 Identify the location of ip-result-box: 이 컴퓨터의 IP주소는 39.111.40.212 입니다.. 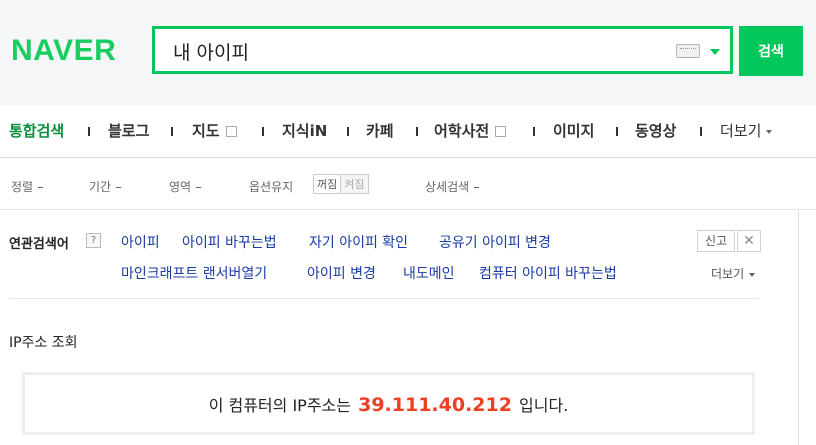
(388, 403).